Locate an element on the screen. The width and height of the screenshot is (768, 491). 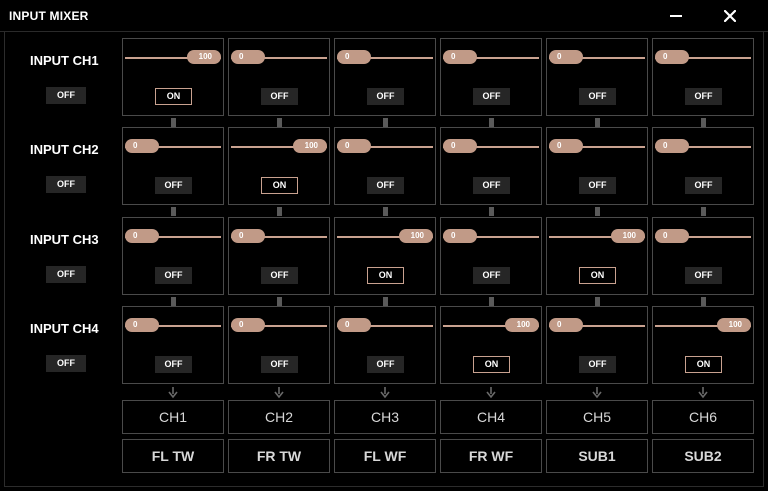
output-assignment-label: SUB2 is located at coordinates (703, 456).